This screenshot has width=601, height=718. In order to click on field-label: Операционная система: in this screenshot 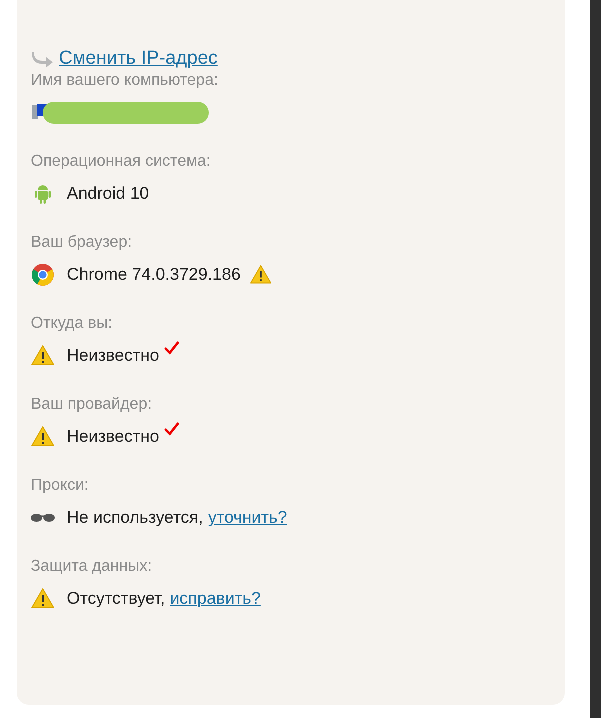, I will do `click(121, 162)`.